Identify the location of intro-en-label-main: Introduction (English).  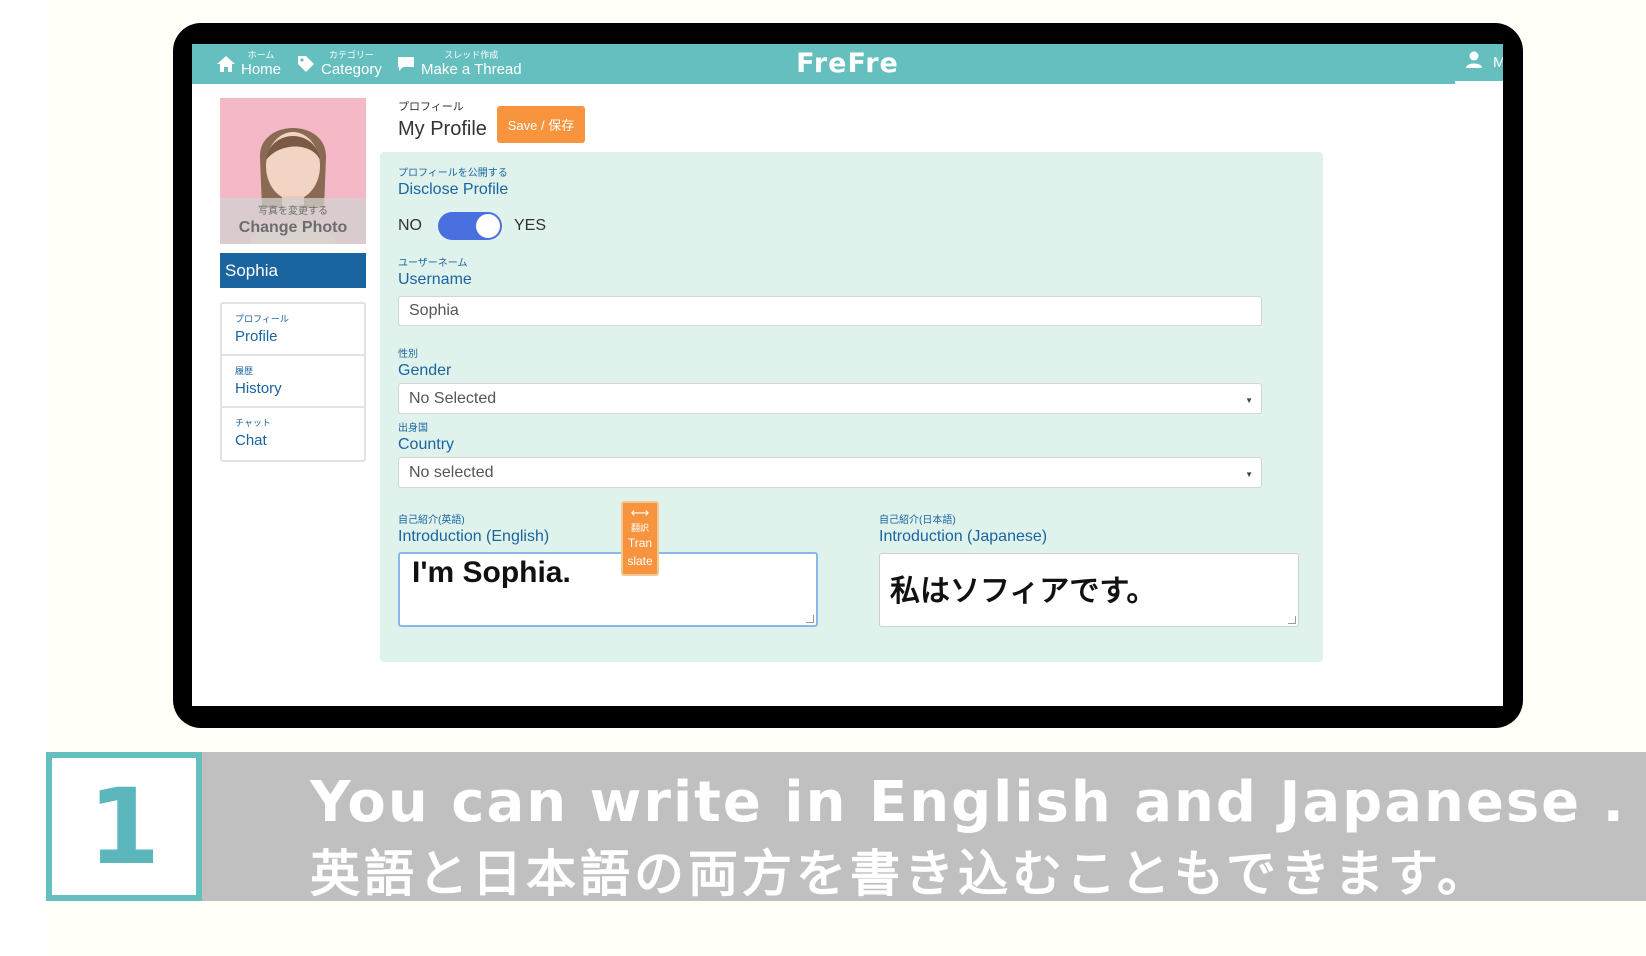
(474, 536).